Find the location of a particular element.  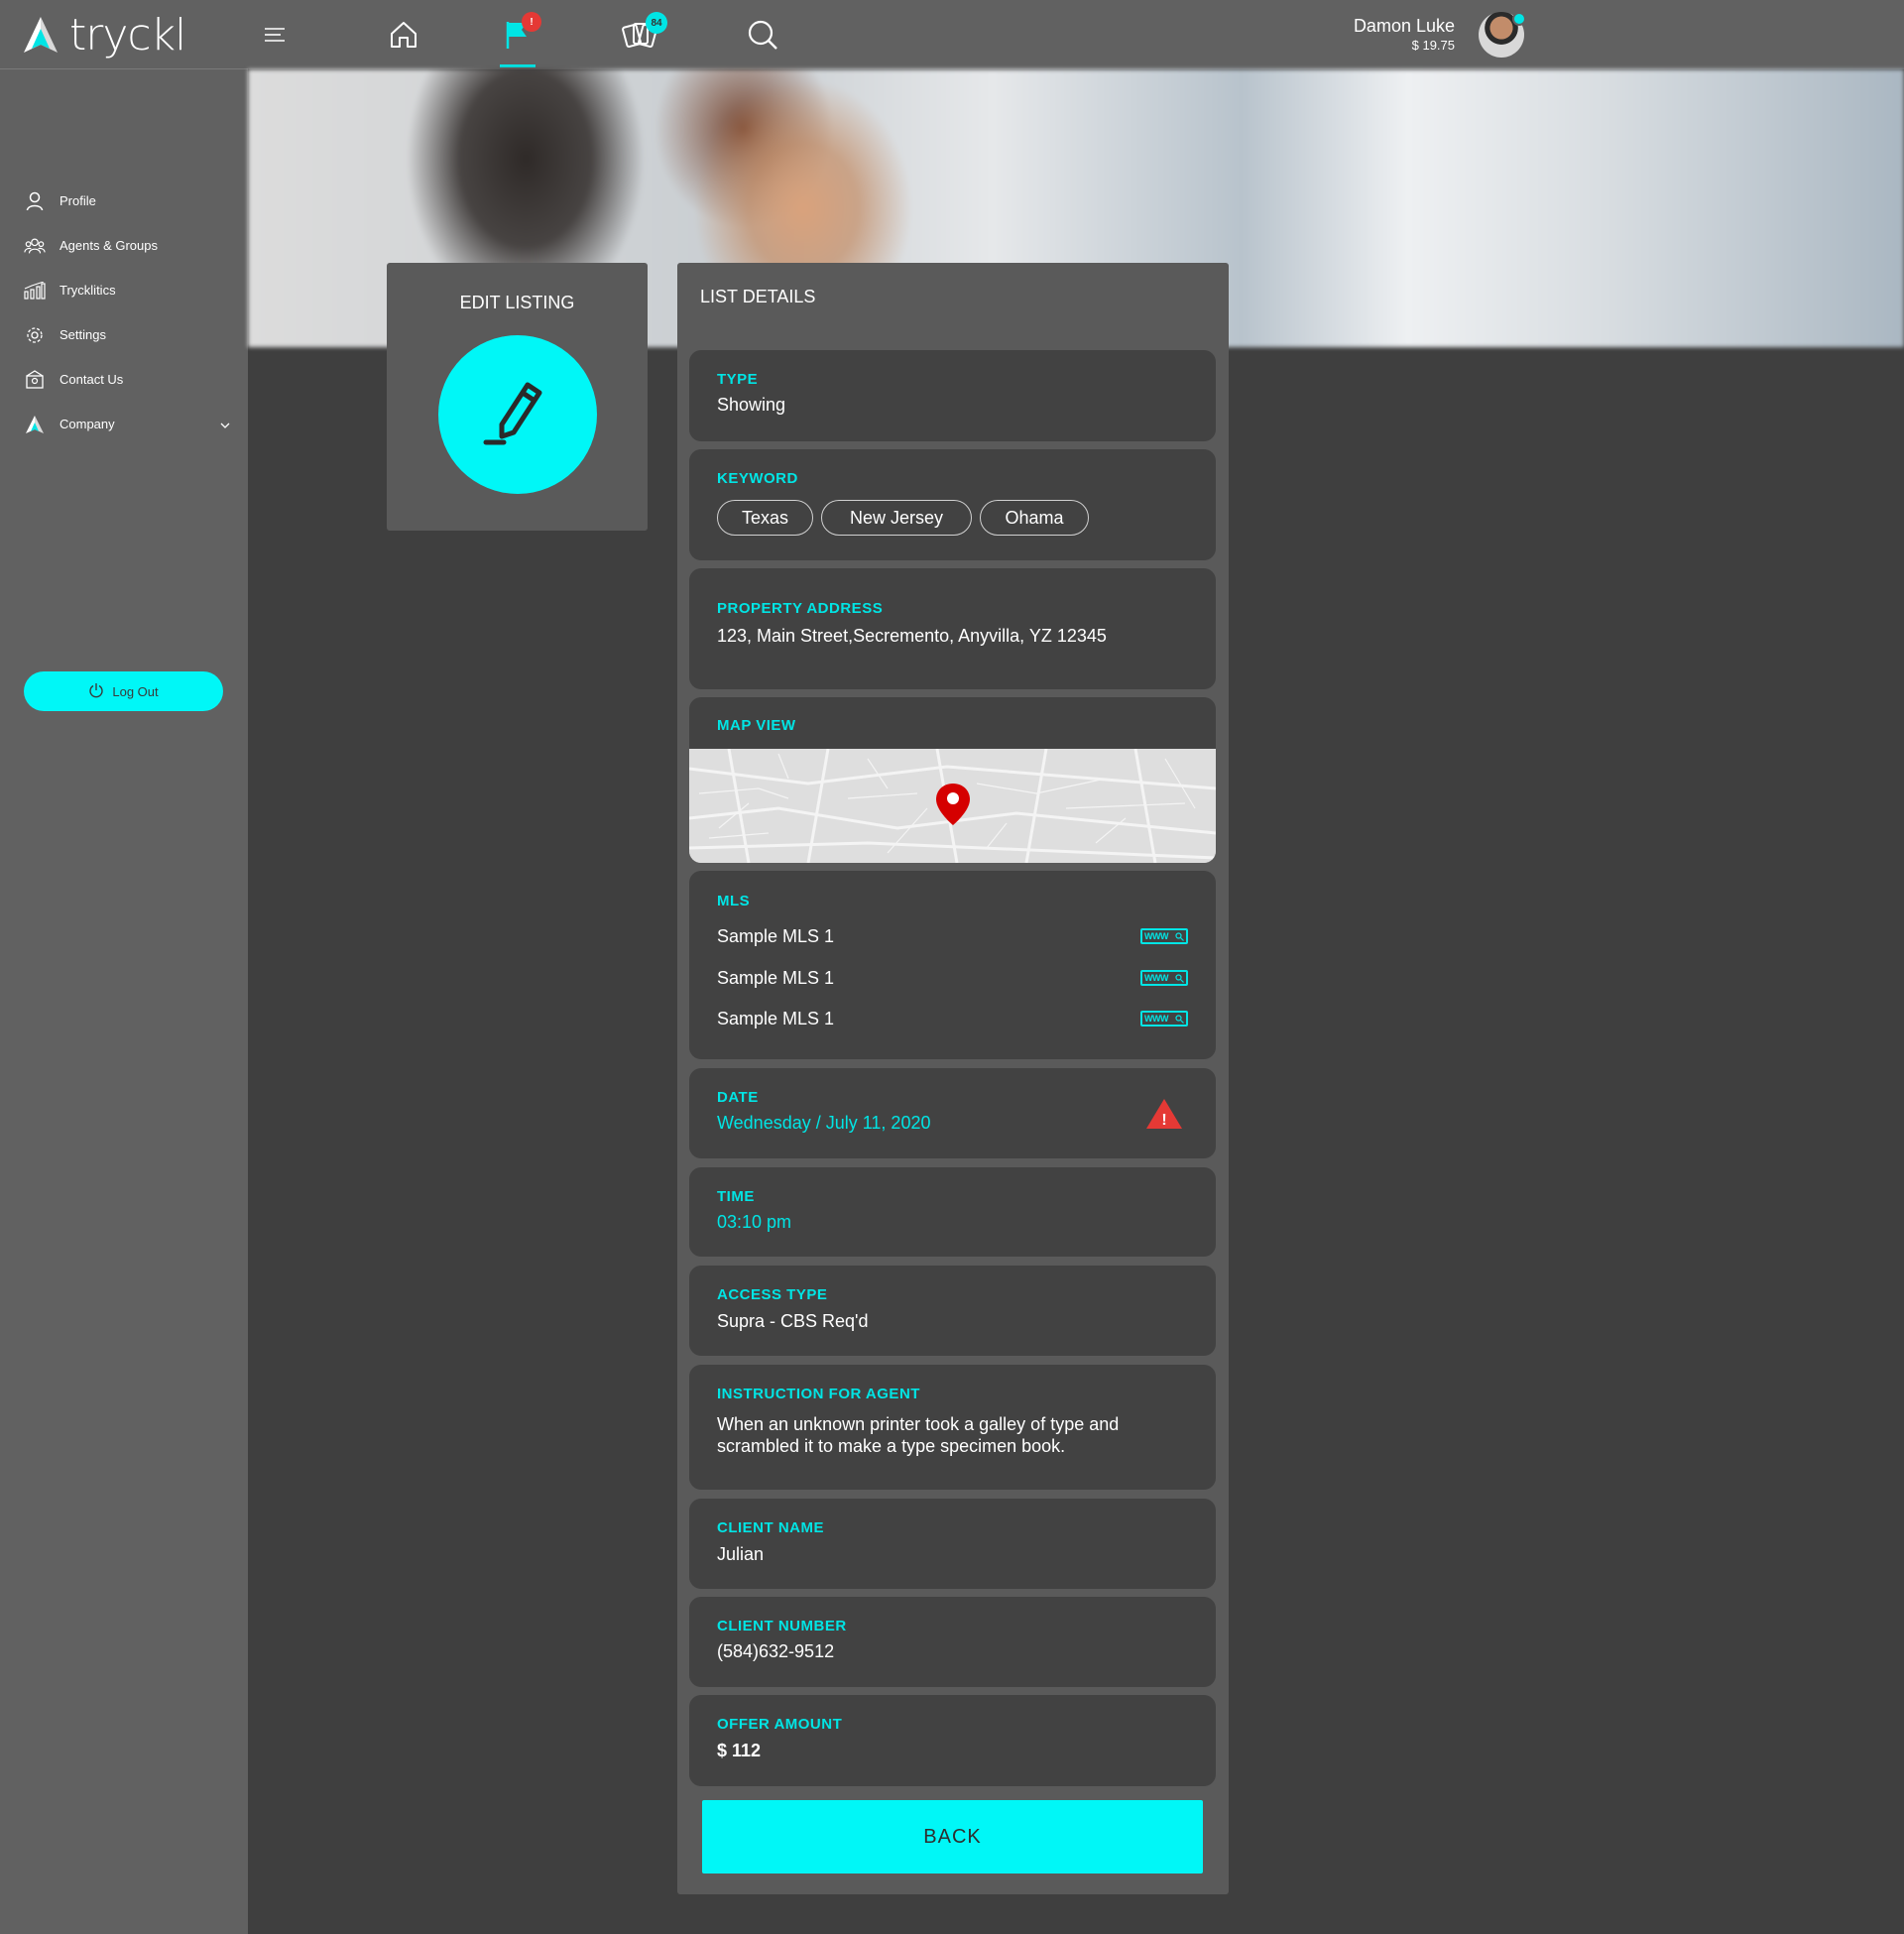

map-view-label: MAP VIEW is located at coordinates (756, 725).